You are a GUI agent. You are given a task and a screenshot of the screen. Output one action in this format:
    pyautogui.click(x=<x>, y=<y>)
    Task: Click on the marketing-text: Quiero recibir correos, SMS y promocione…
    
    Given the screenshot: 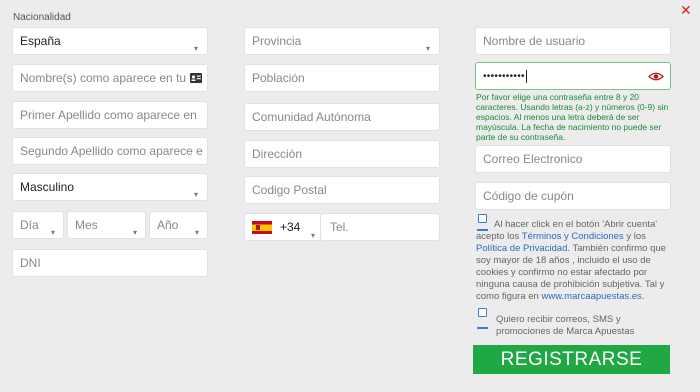 What is the action you would take?
    pyautogui.click(x=565, y=325)
    